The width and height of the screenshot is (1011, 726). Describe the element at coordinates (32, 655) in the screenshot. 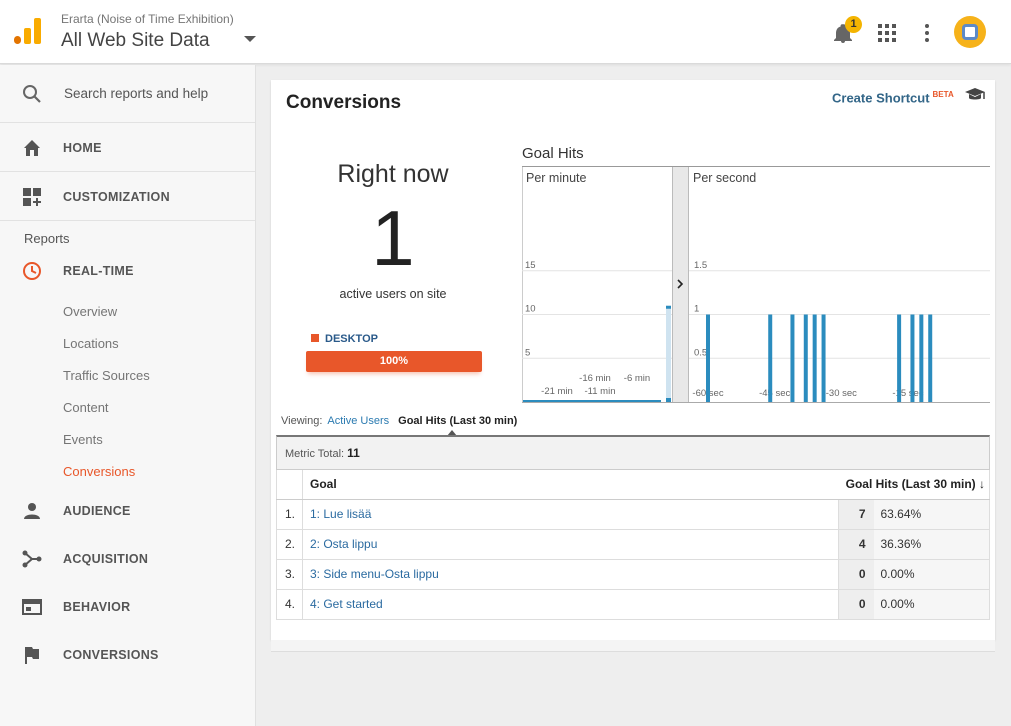

I see `flag-icon` at that location.